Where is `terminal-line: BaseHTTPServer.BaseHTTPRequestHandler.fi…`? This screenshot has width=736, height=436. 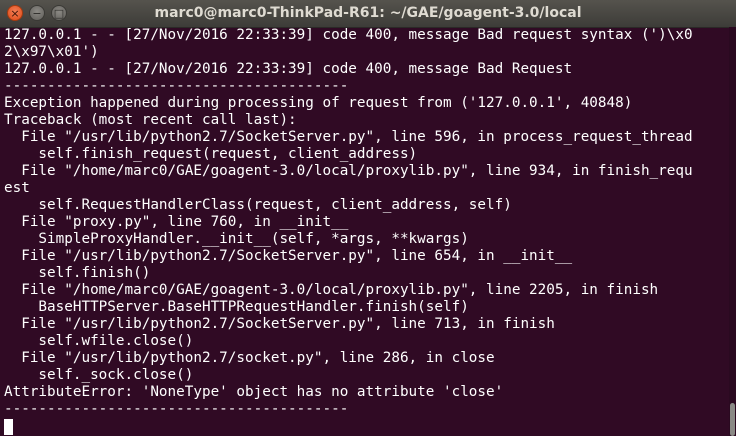
terminal-line: BaseHTTPServer.BaseHTTPRequestHandler.fi… is located at coordinates (236, 307).